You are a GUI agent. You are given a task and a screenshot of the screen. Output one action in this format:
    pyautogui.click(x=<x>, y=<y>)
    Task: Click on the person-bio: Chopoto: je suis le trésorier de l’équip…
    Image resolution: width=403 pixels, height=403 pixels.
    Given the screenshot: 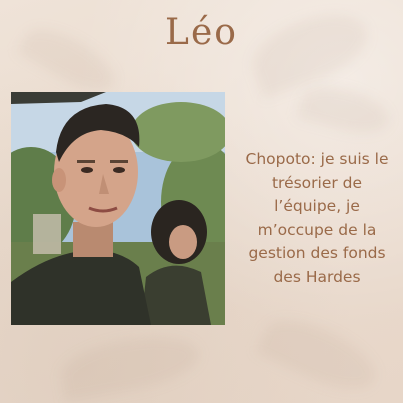 What is the action you would take?
    pyautogui.click(x=317, y=218)
    